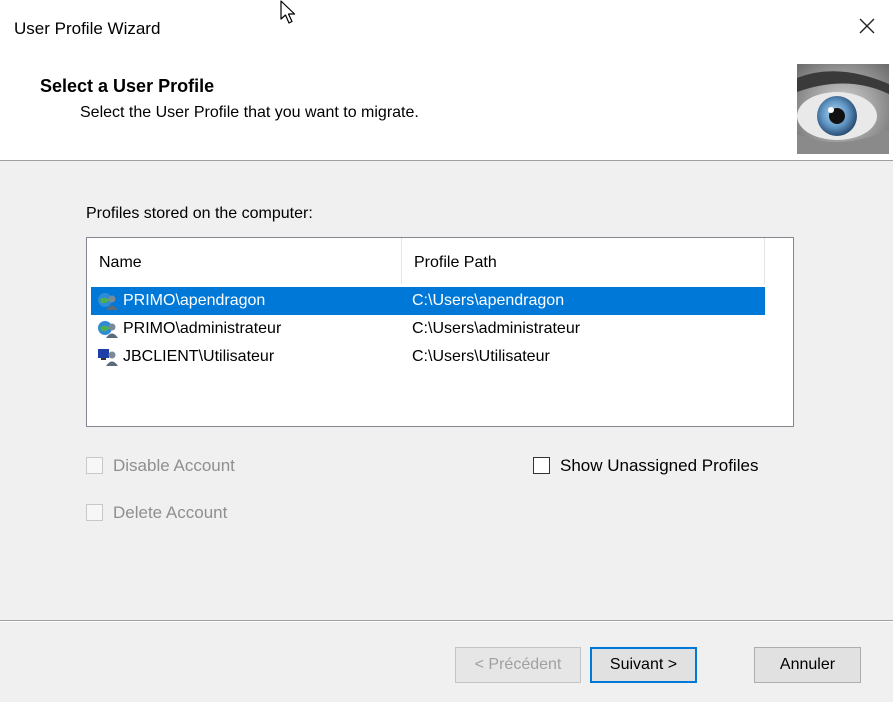 This screenshot has width=893, height=702. Describe the element at coordinates (496, 328) in the screenshot. I see `profile-path: C:\Users\administrateur` at that location.